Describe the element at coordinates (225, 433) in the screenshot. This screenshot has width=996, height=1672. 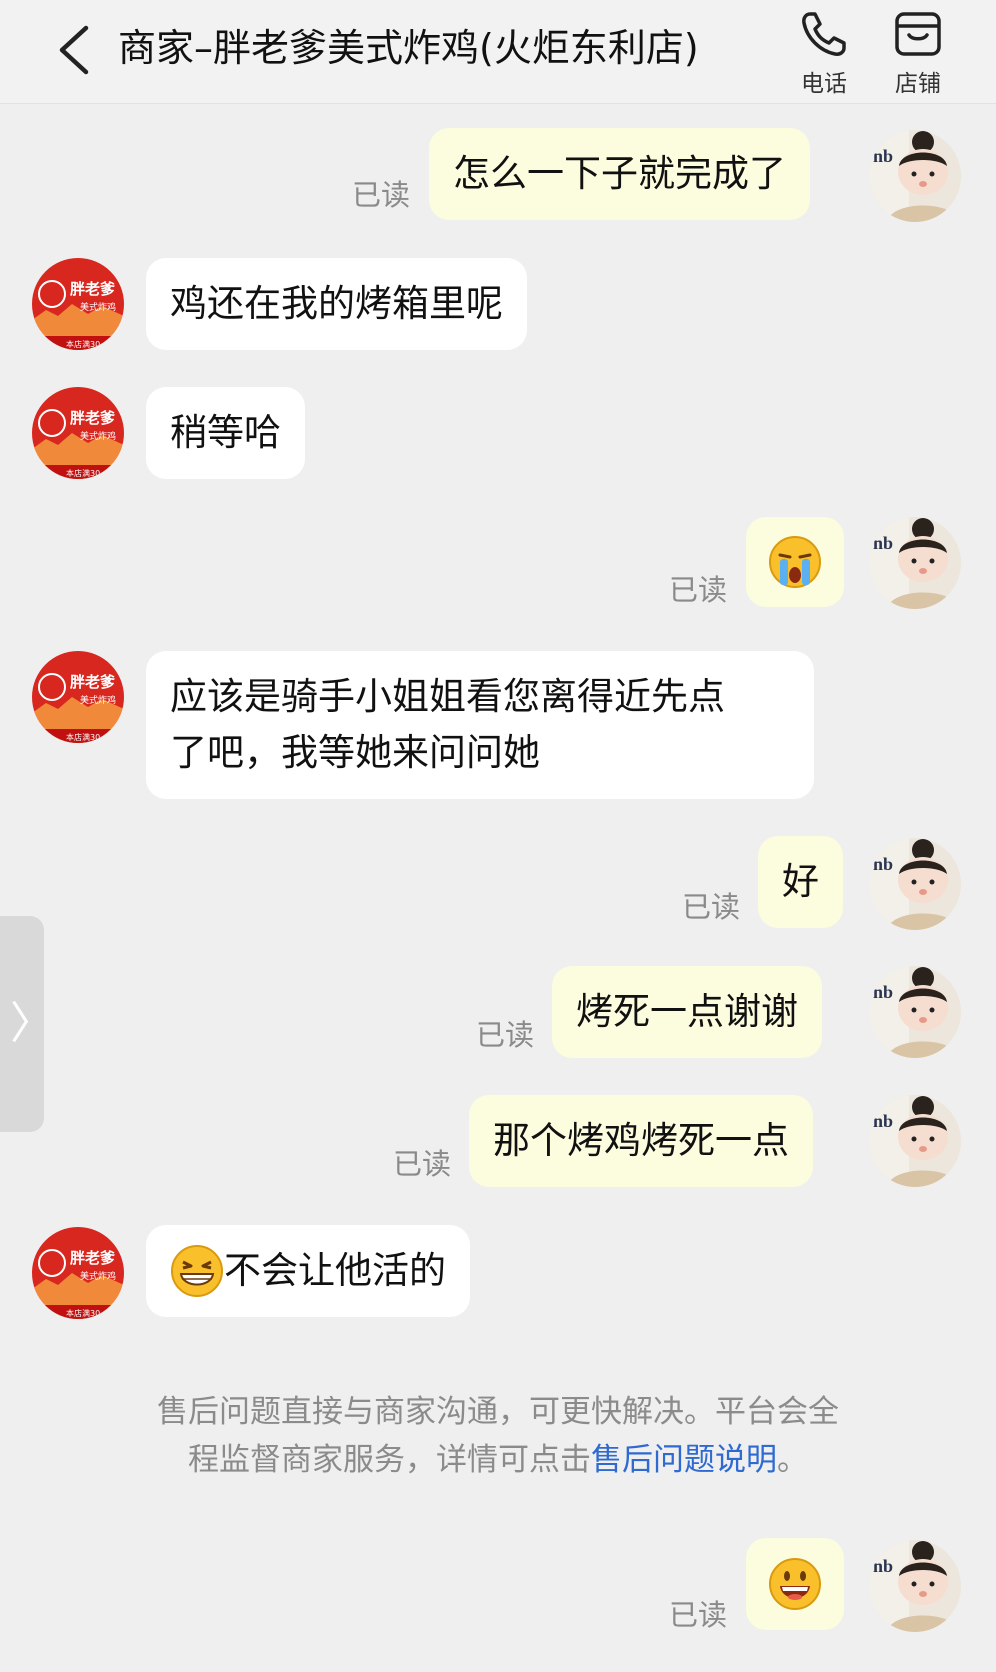
I see `message-bubble: 稍等哈` at that location.